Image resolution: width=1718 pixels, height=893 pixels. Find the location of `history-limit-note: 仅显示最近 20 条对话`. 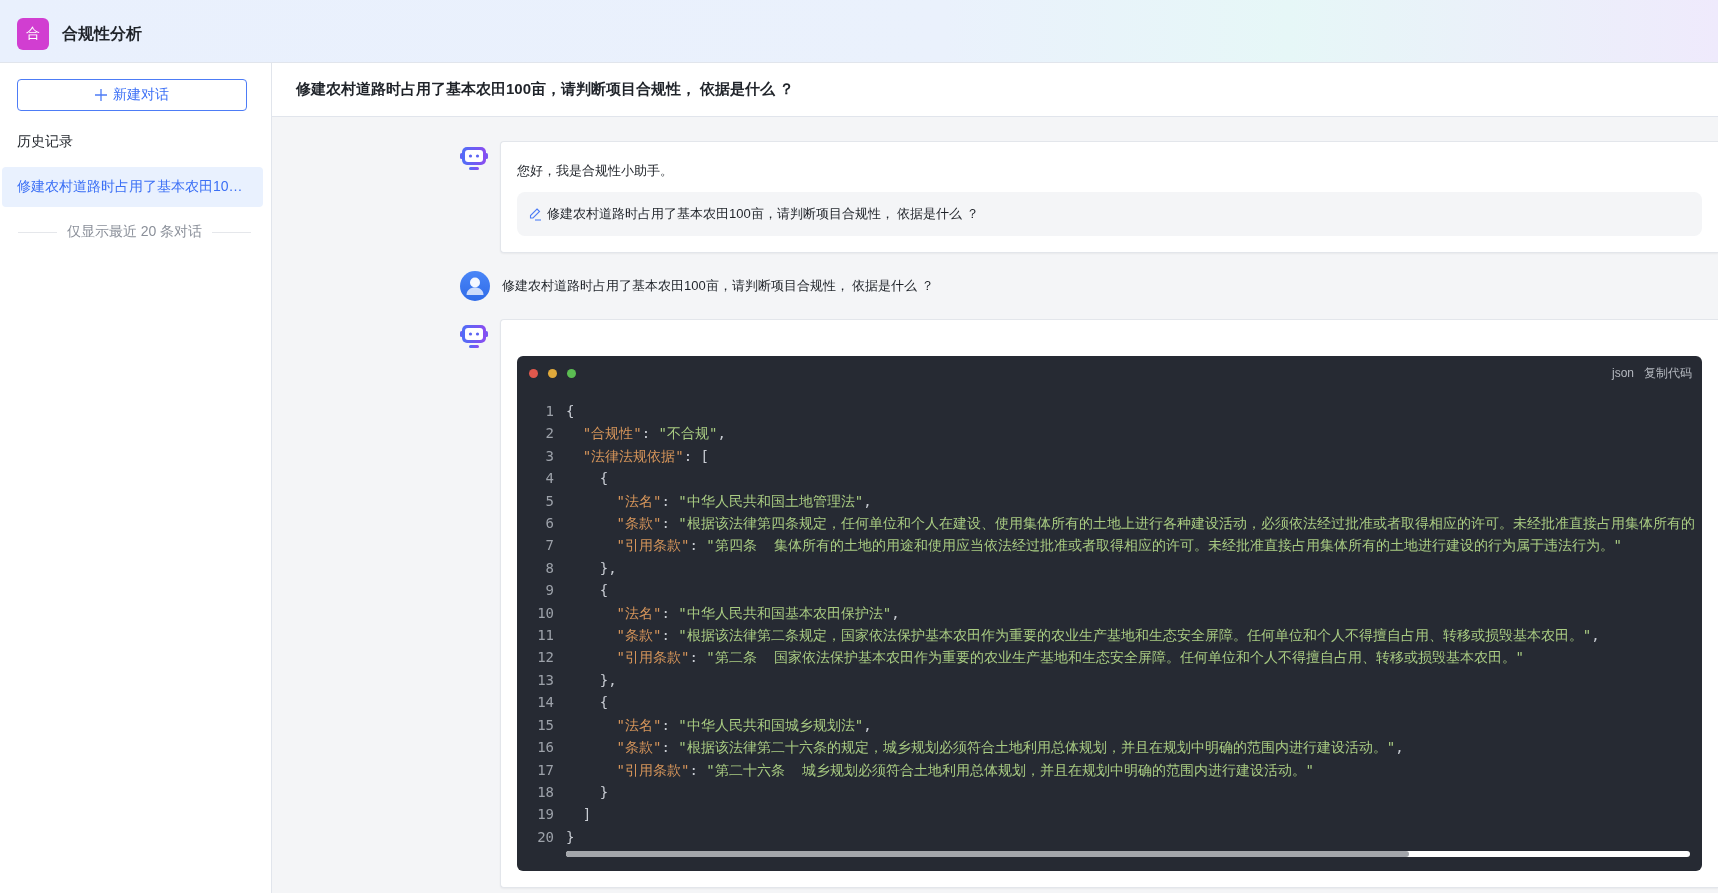

history-limit-note: 仅显示最近 20 条对话 is located at coordinates (134, 232).